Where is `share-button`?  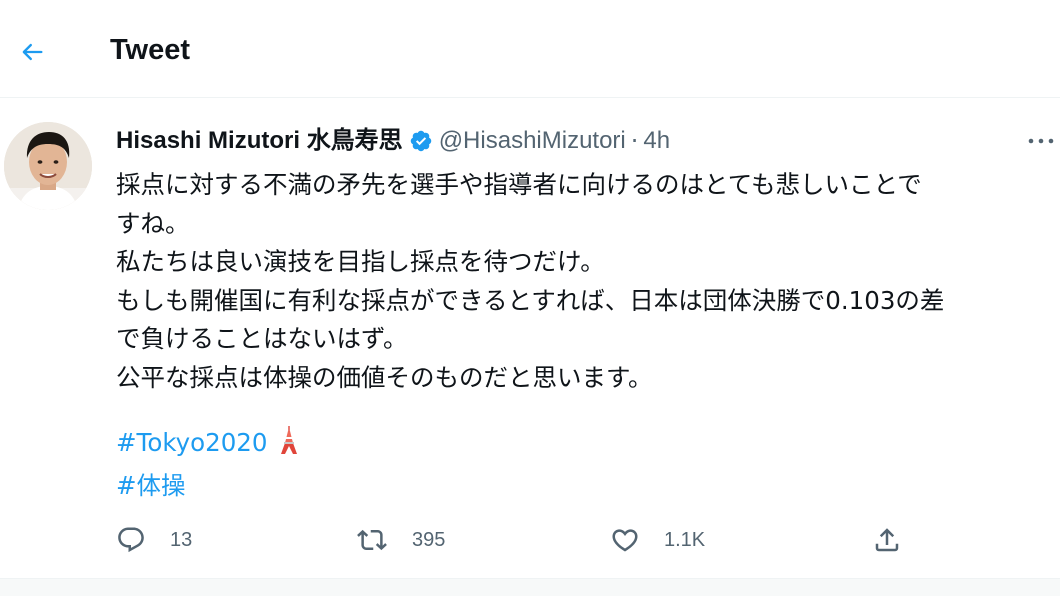 share-button is located at coordinates (887, 540).